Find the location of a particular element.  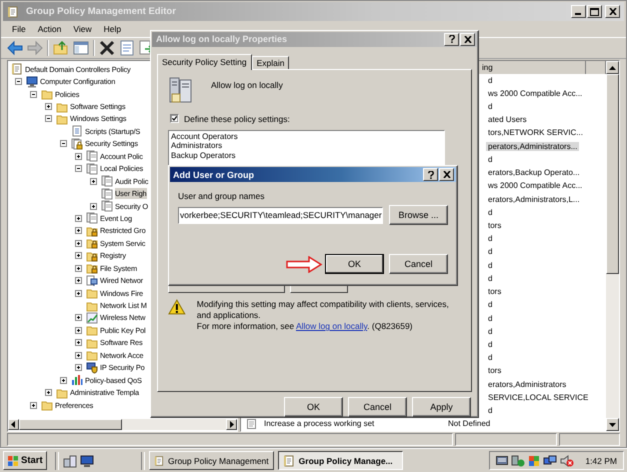

list-item: Administrators is located at coordinates (306, 146).